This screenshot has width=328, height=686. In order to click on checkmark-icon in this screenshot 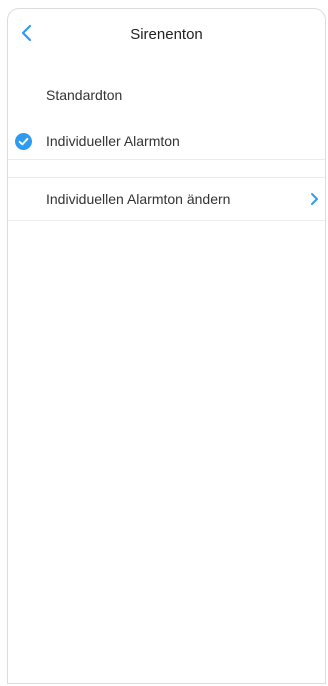, I will do `click(23, 141)`.